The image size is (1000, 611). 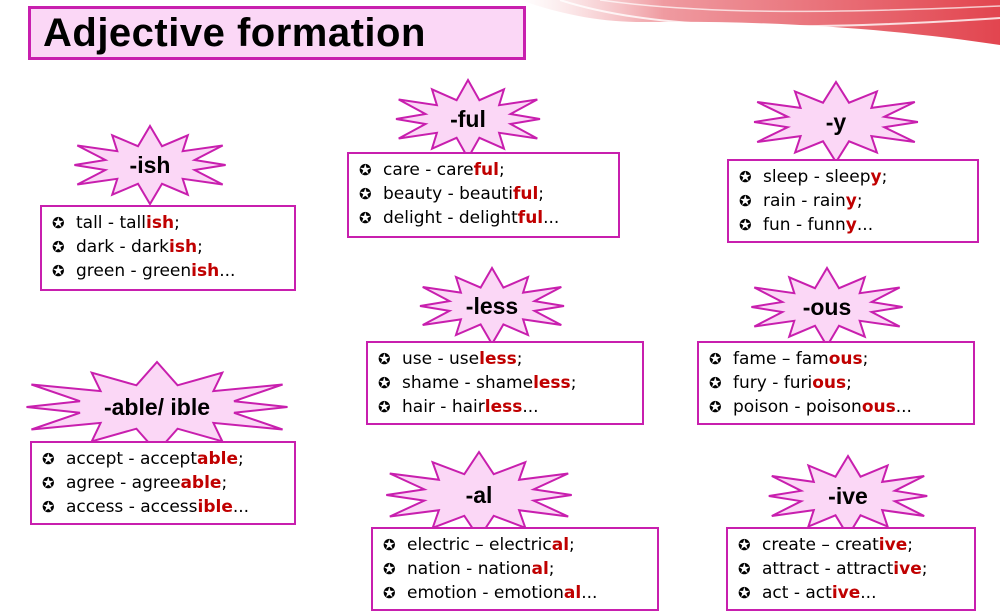 I want to click on example-item: ✪ beauty - beautiful;, so click(x=488, y=194).